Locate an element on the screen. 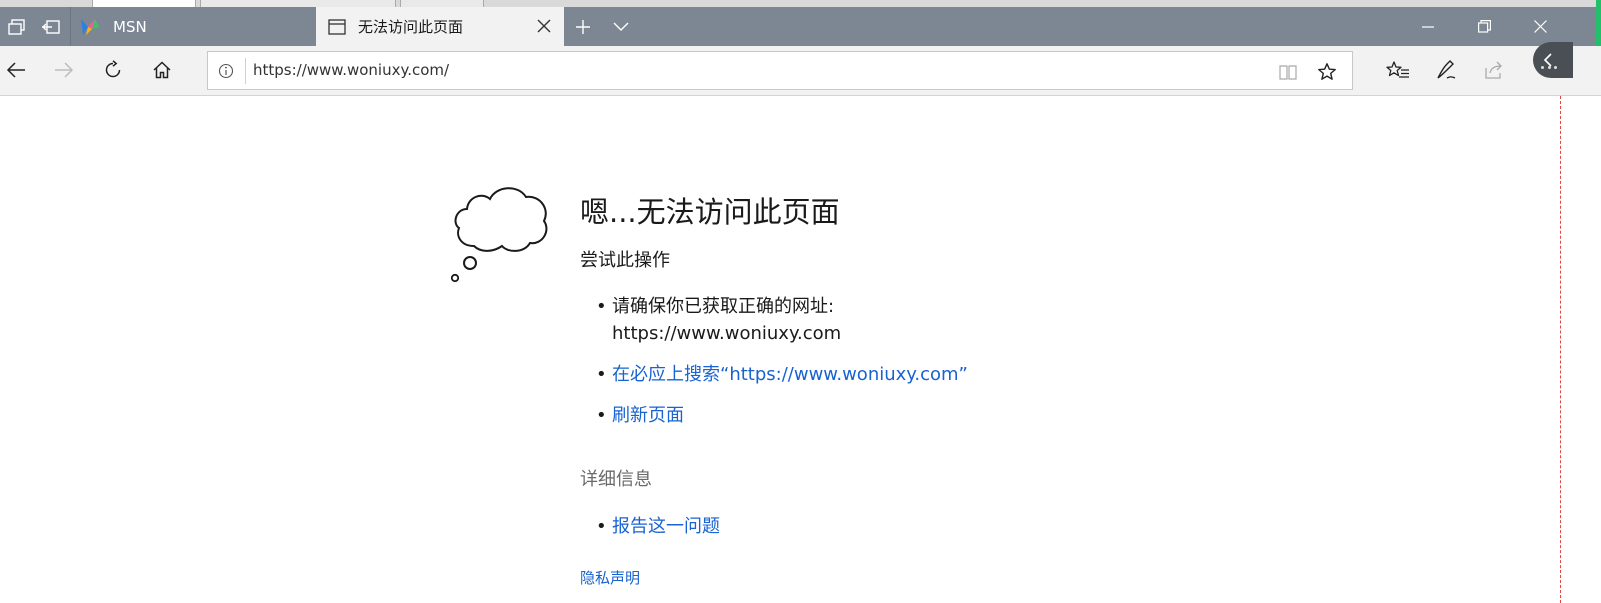  address-bar: https://www.woniuxy.com/ is located at coordinates (780, 70).